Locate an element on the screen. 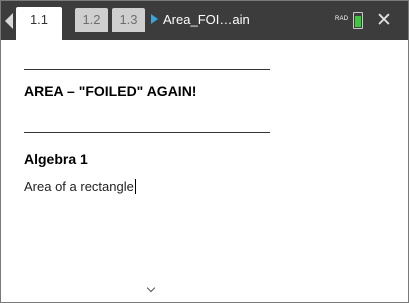  tab-1-2: 1.2 is located at coordinates (91, 20).